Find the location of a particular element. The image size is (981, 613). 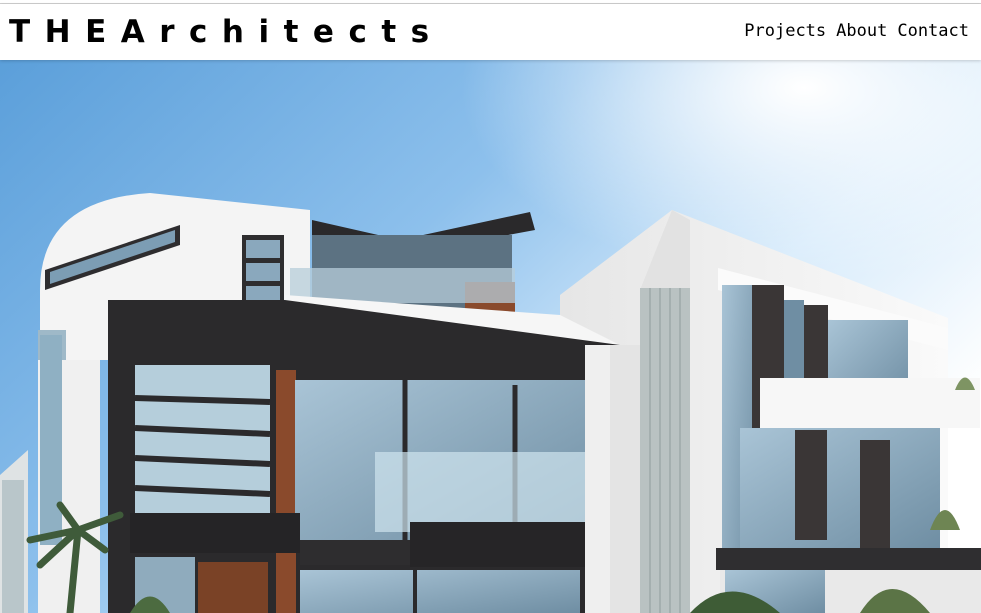

site-header: THEArchitects Projects About Contact is located at coordinates (490, 32).